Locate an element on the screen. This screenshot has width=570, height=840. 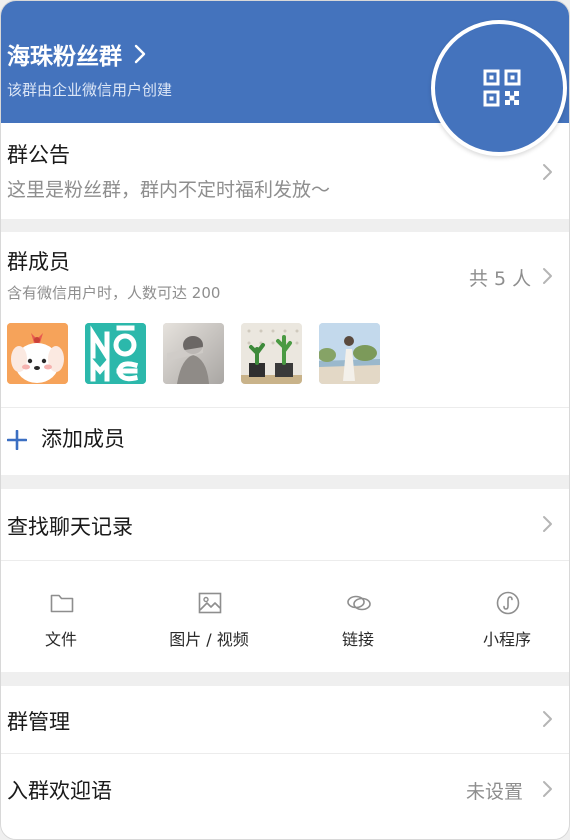
files-category-button: 文件 is located at coordinates (61, 624).